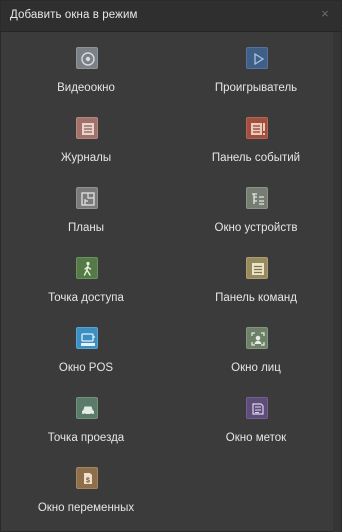  What do you see at coordinates (87, 58) in the screenshot?
I see `video-window-icon` at bounding box center [87, 58].